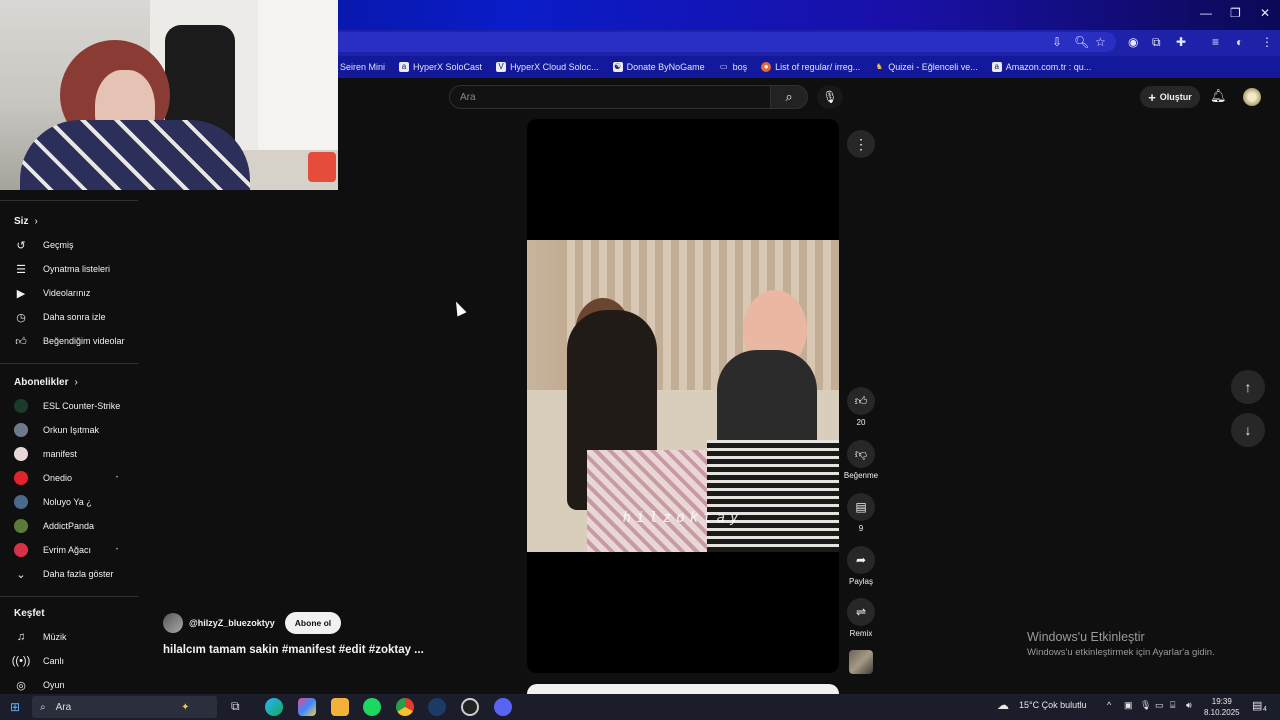 This screenshot has height=720, width=1280. Describe the element at coordinates (1252, 97) in the screenshot. I see `avatar` at that location.